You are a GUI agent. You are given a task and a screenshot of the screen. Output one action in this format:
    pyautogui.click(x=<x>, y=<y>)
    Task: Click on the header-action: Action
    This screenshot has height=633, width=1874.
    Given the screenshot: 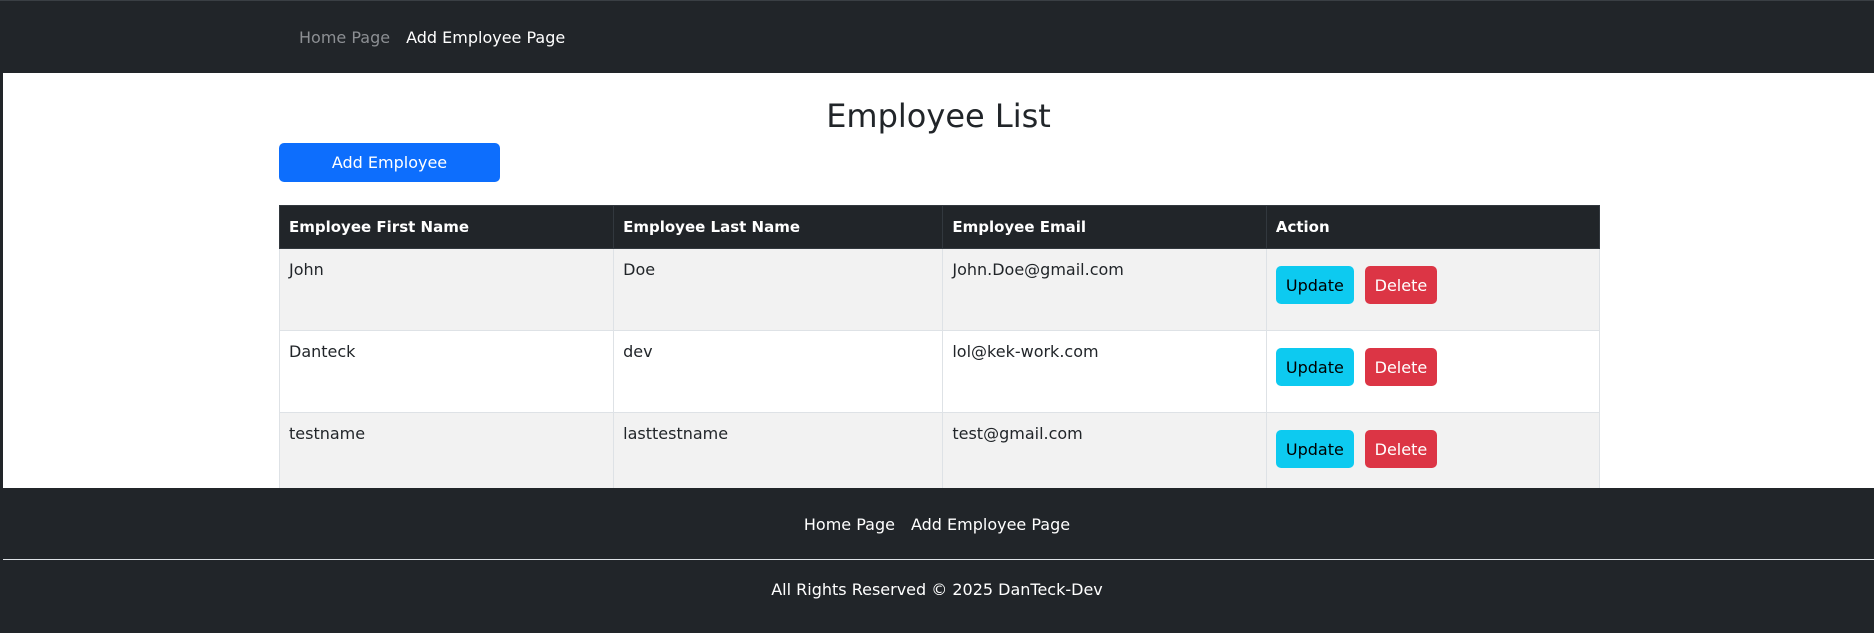 What is the action you would take?
    pyautogui.click(x=1433, y=227)
    